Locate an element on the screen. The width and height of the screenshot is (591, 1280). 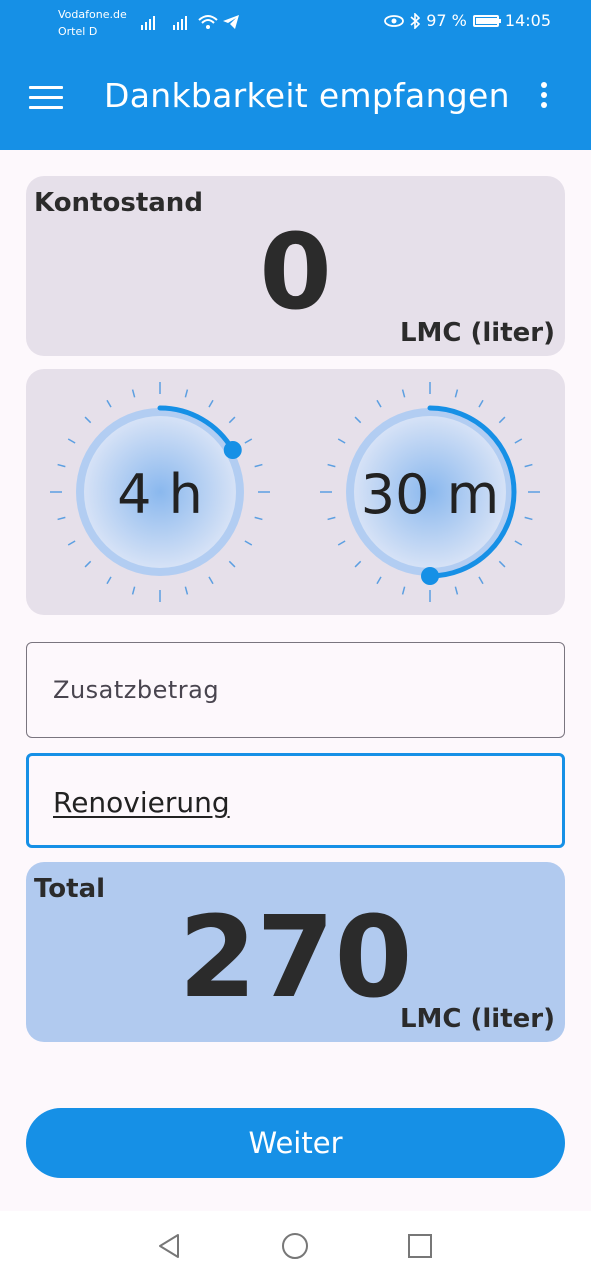
amount-input: Zusatzbetrag is located at coordinates (295, 690).